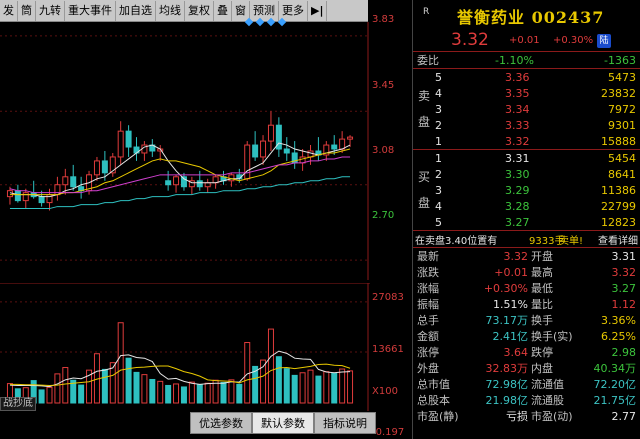 The width and height of the screenshot is (640, 439). Describe the element at coordinates (517, 77) in the screenshot. I see `level-price: 3.36` at that location.